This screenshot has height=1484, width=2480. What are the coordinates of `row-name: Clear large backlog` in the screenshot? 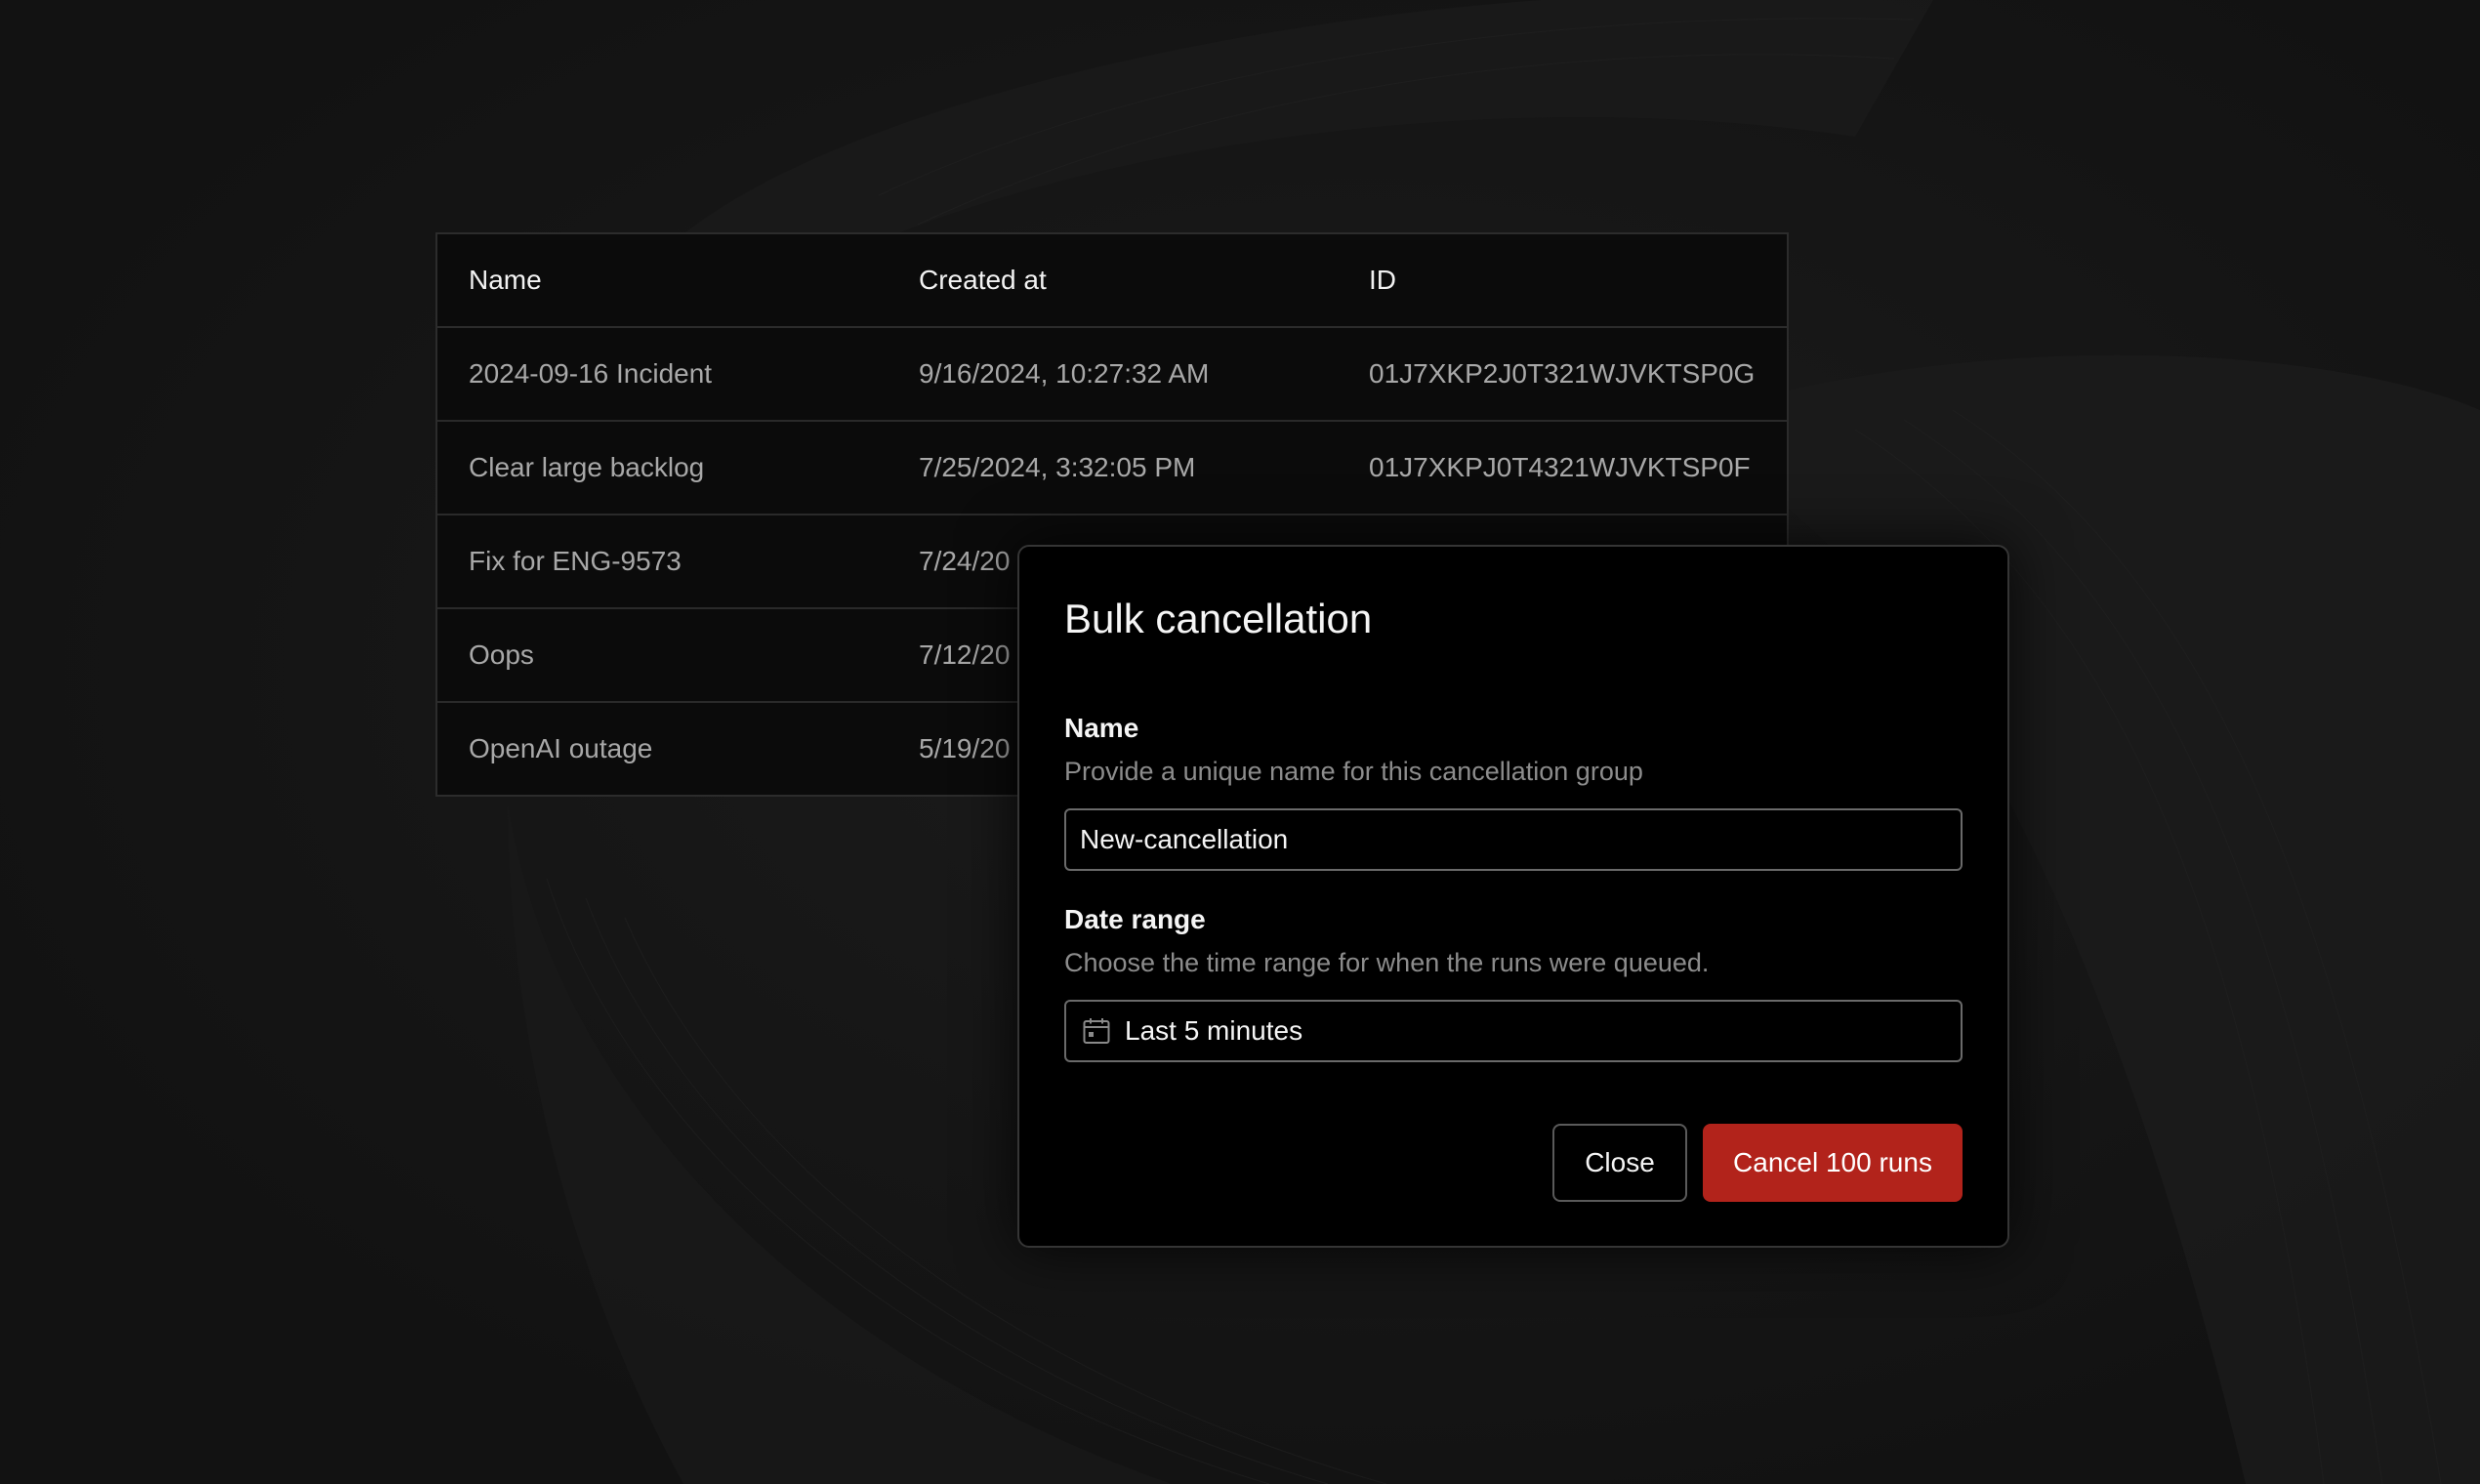 It's located at (662, 468).